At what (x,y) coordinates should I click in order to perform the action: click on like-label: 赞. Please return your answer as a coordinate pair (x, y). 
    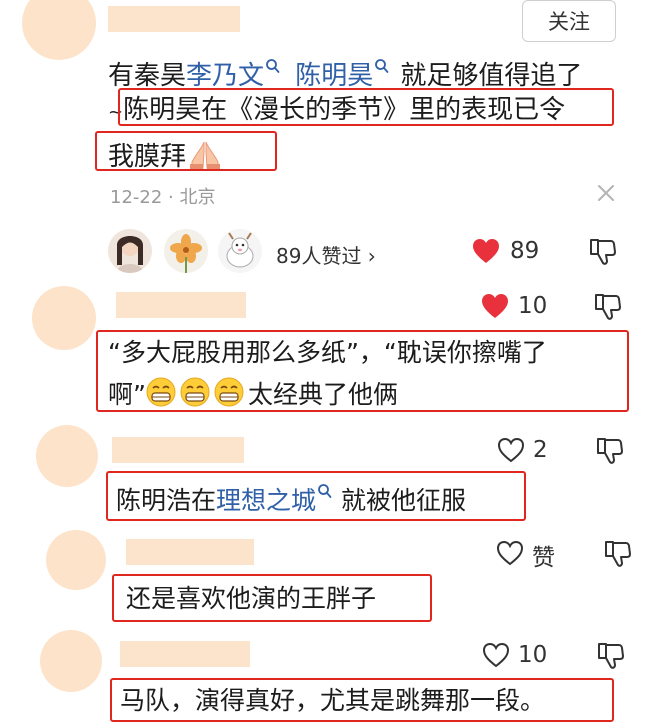
    Looking at the image, I should click on (543, 558).